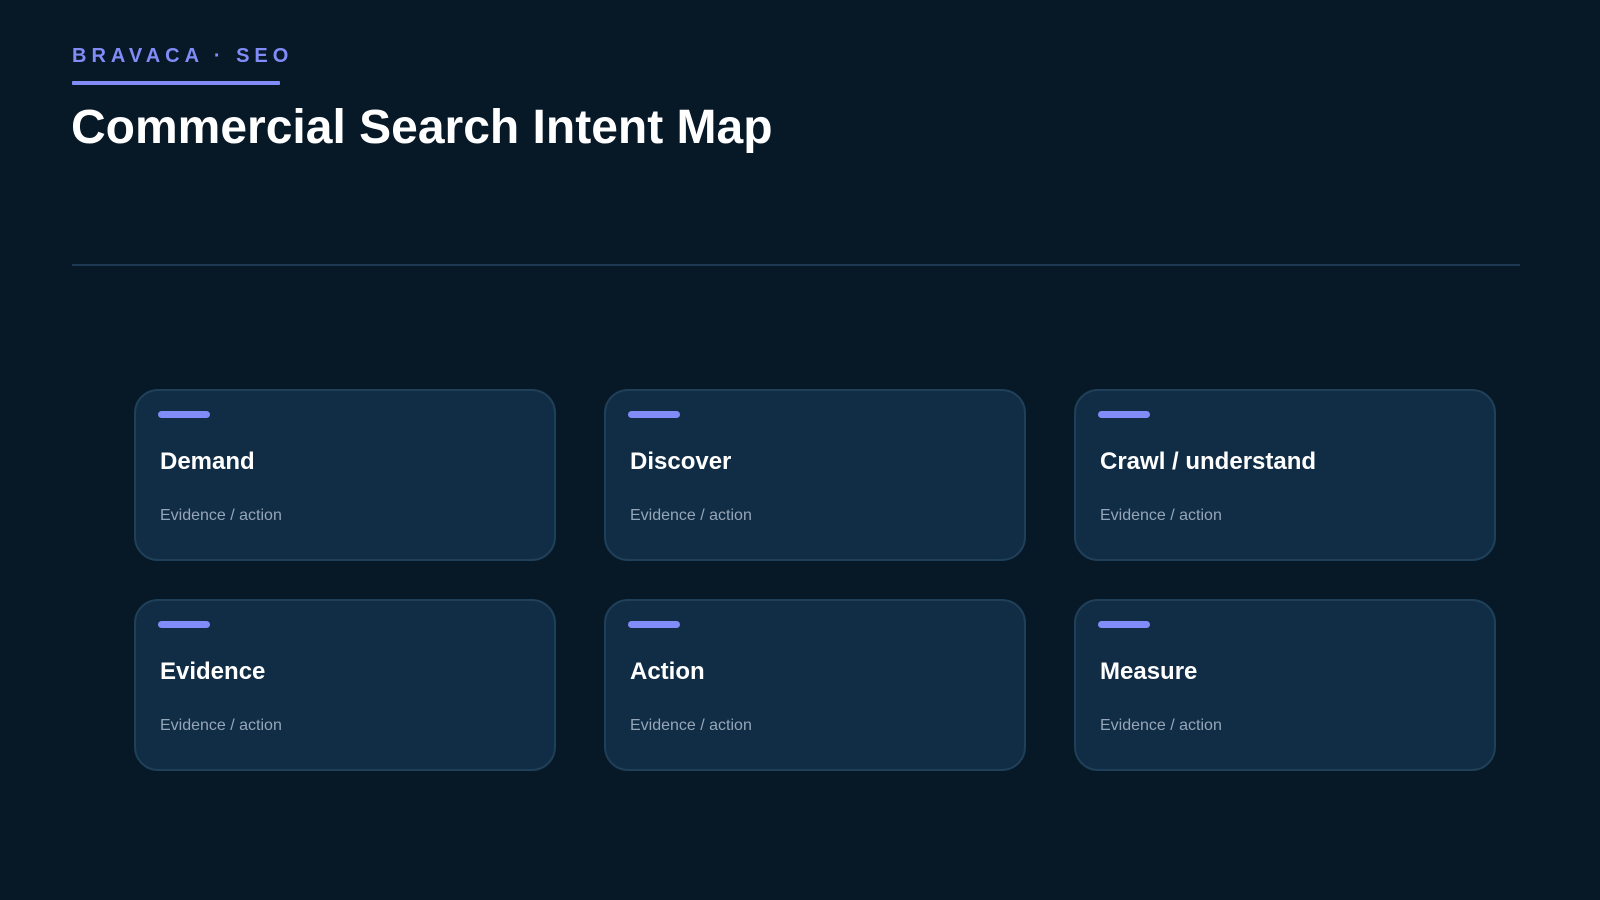 This screenshot has height=900, width=1600. What do you see at coordinates (345, 685) in the screenshot?
I see `card-evidence: Evidence Evidence / action` at bounding box center [345, 685].